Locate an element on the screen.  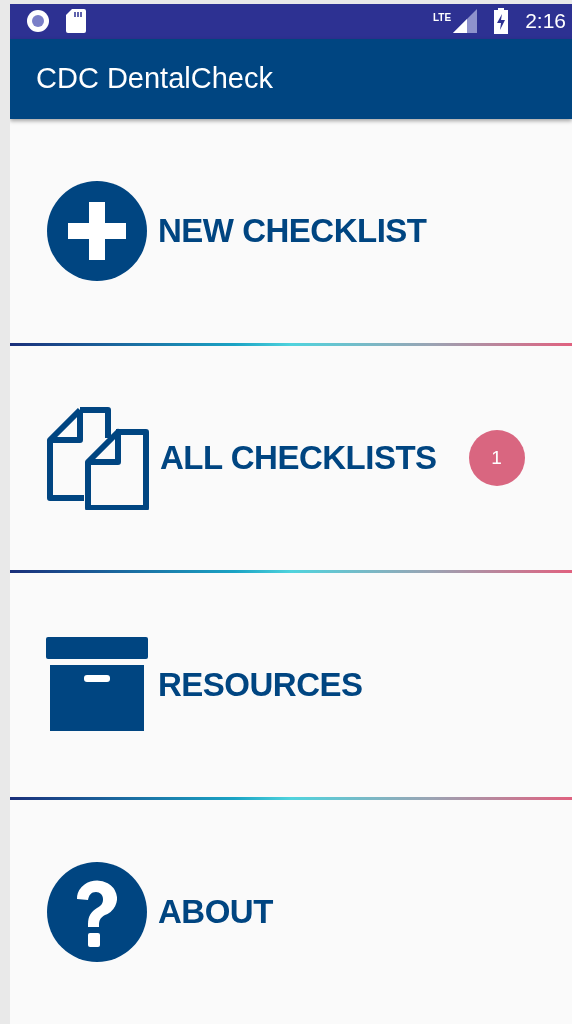
app-title: CDC DentalCheck is located at coordinates (154, 79).